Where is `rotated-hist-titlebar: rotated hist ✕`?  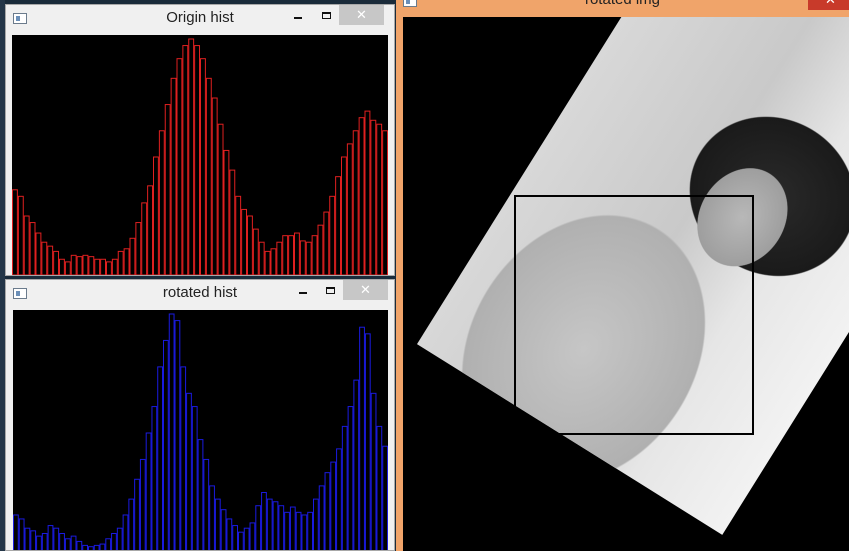
rotated-hist-titlebar: rotated hist ✕ is located at coordinates (200, 293).